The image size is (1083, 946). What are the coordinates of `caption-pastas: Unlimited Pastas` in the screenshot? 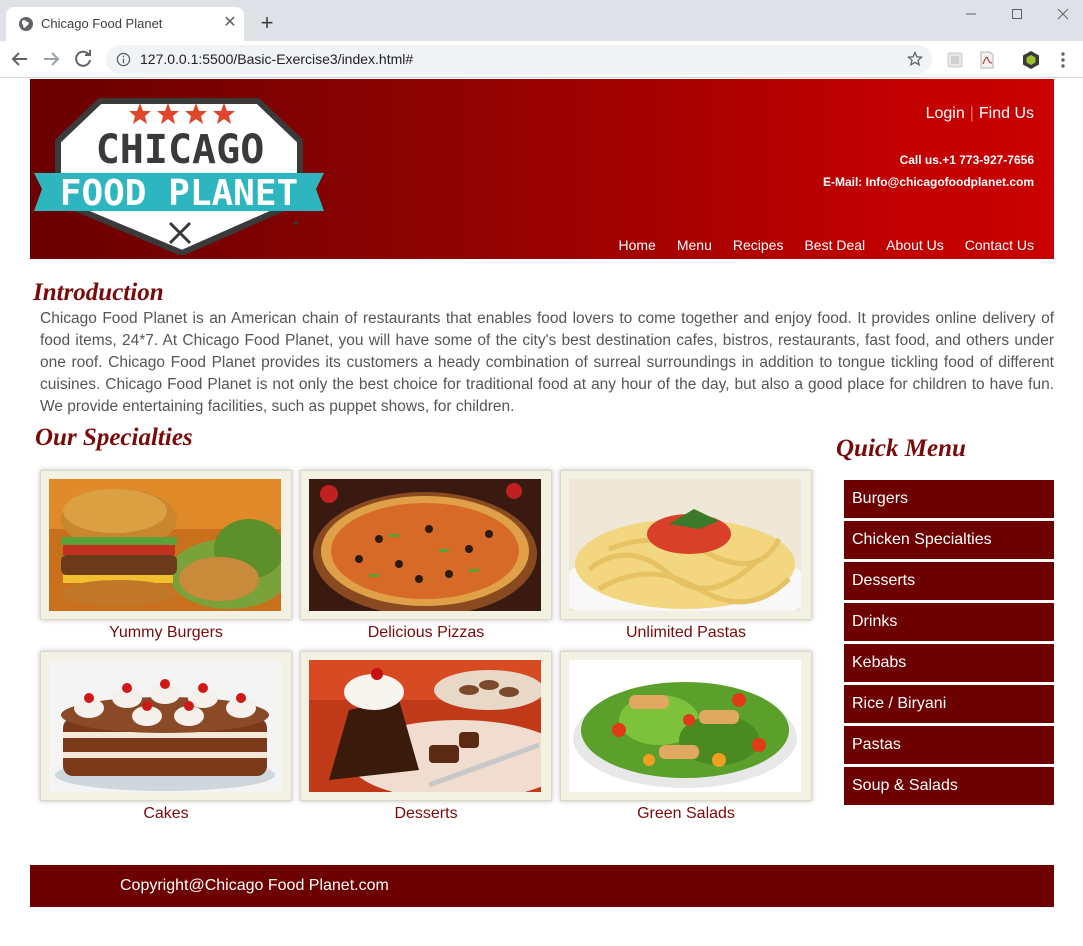 It's located at (686, 633).